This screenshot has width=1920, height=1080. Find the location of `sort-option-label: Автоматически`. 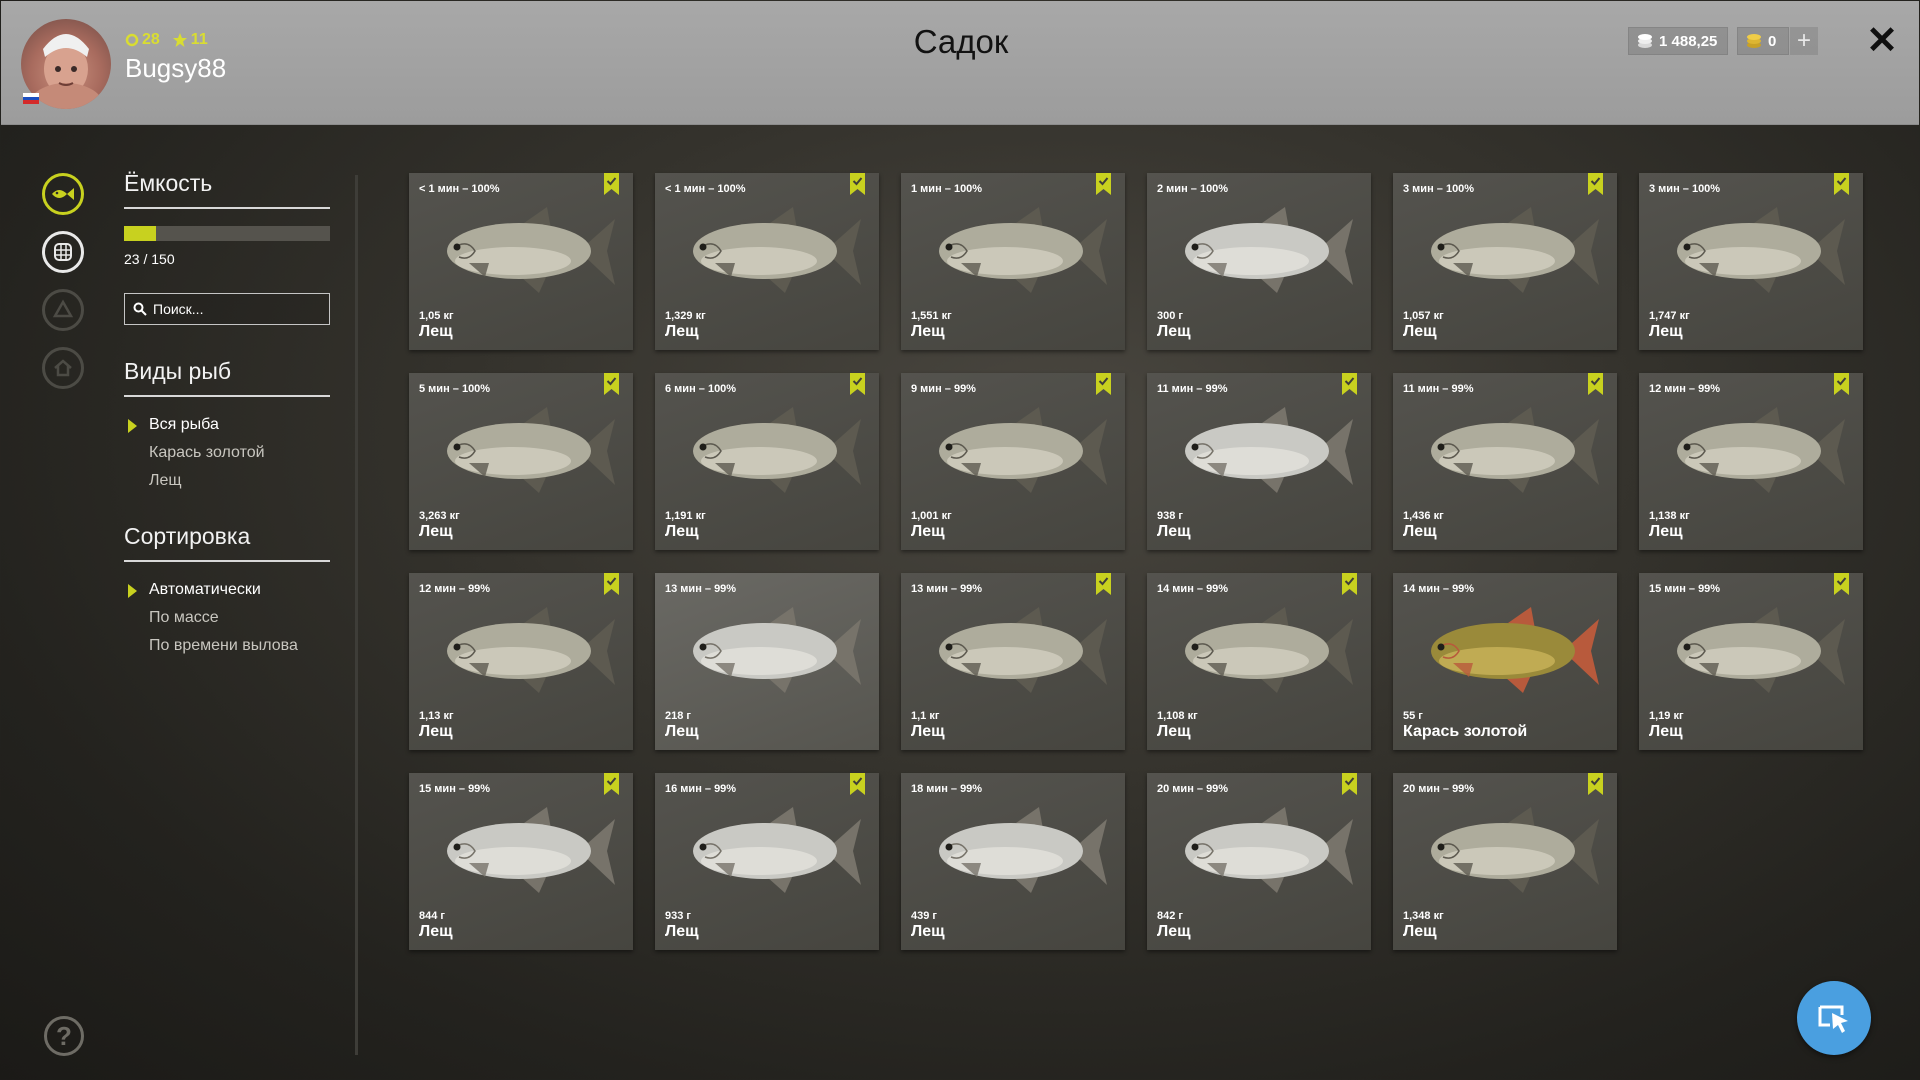

sort-option-label: Автоматически is located at coordinates (205, 589).